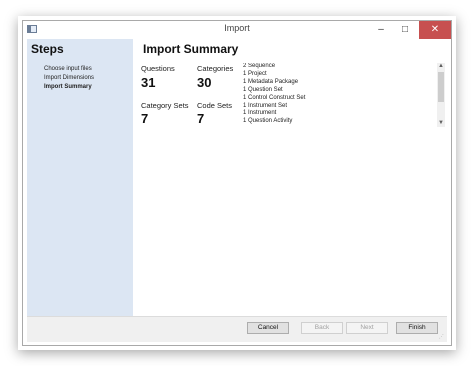 The image size is (474, 366). What do you see at coordinates (158, 68) in the screenshot?
I see `questions-label: Questions` at bounding box center [158, 68].